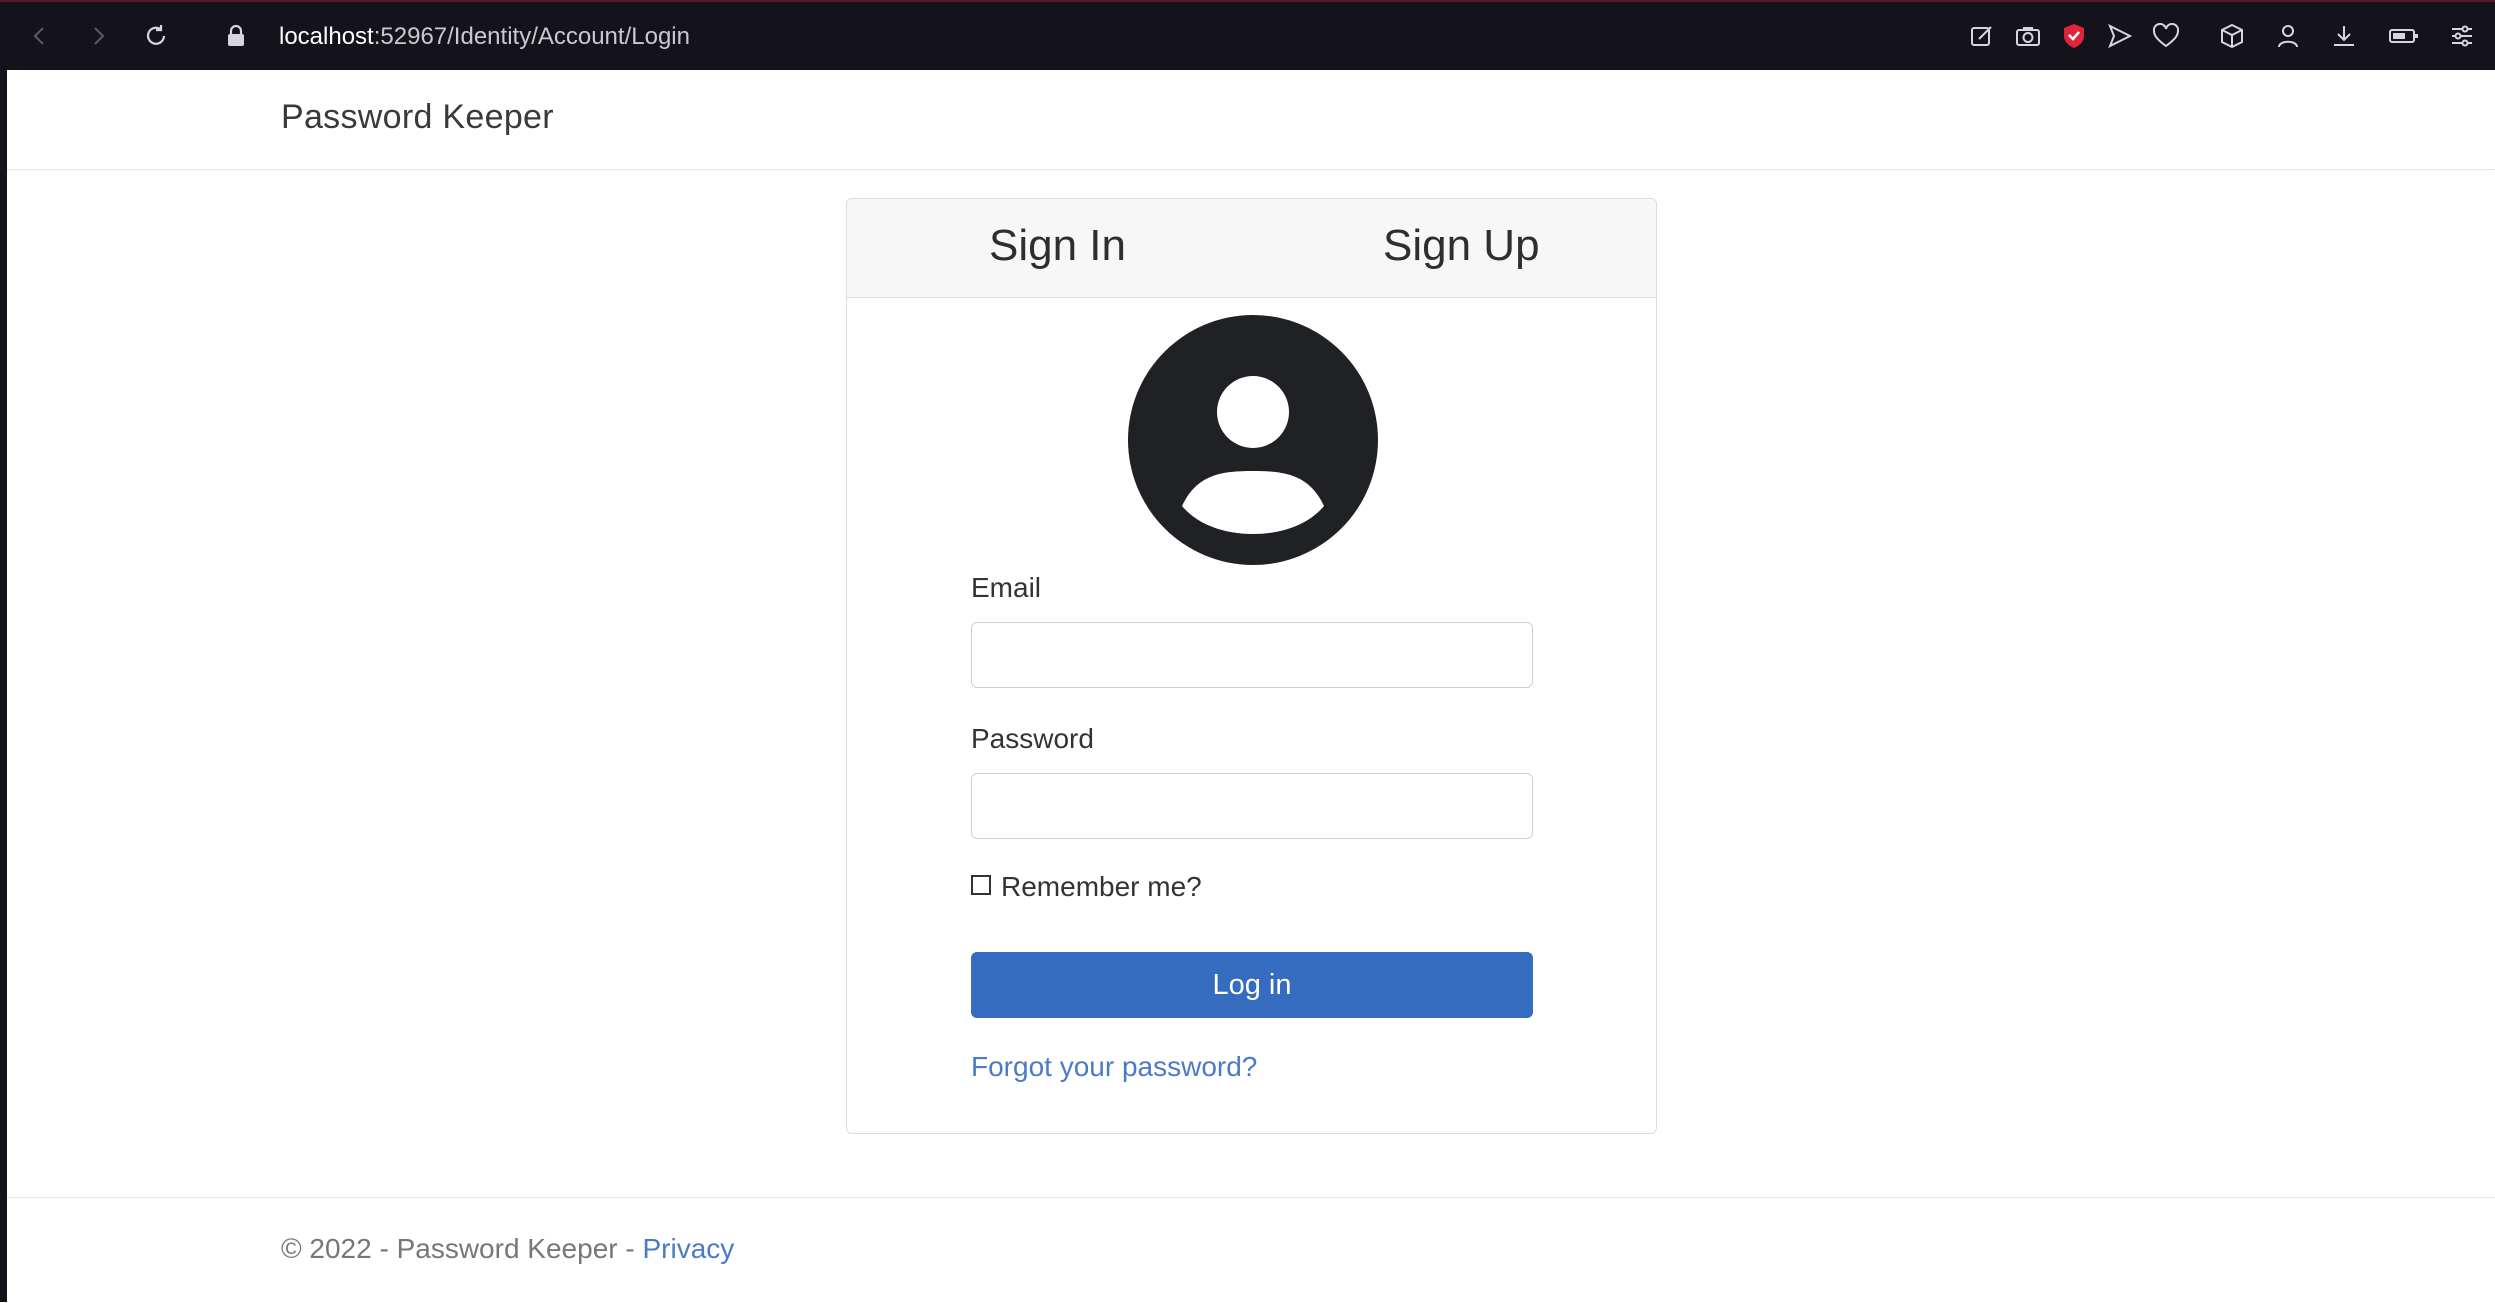 The width and height of the screenshot is (2495, 1303). What do you see at coordinates (2344, 36) in the screenshot?
I see `download-icon` at bounding box center [2344, 36].